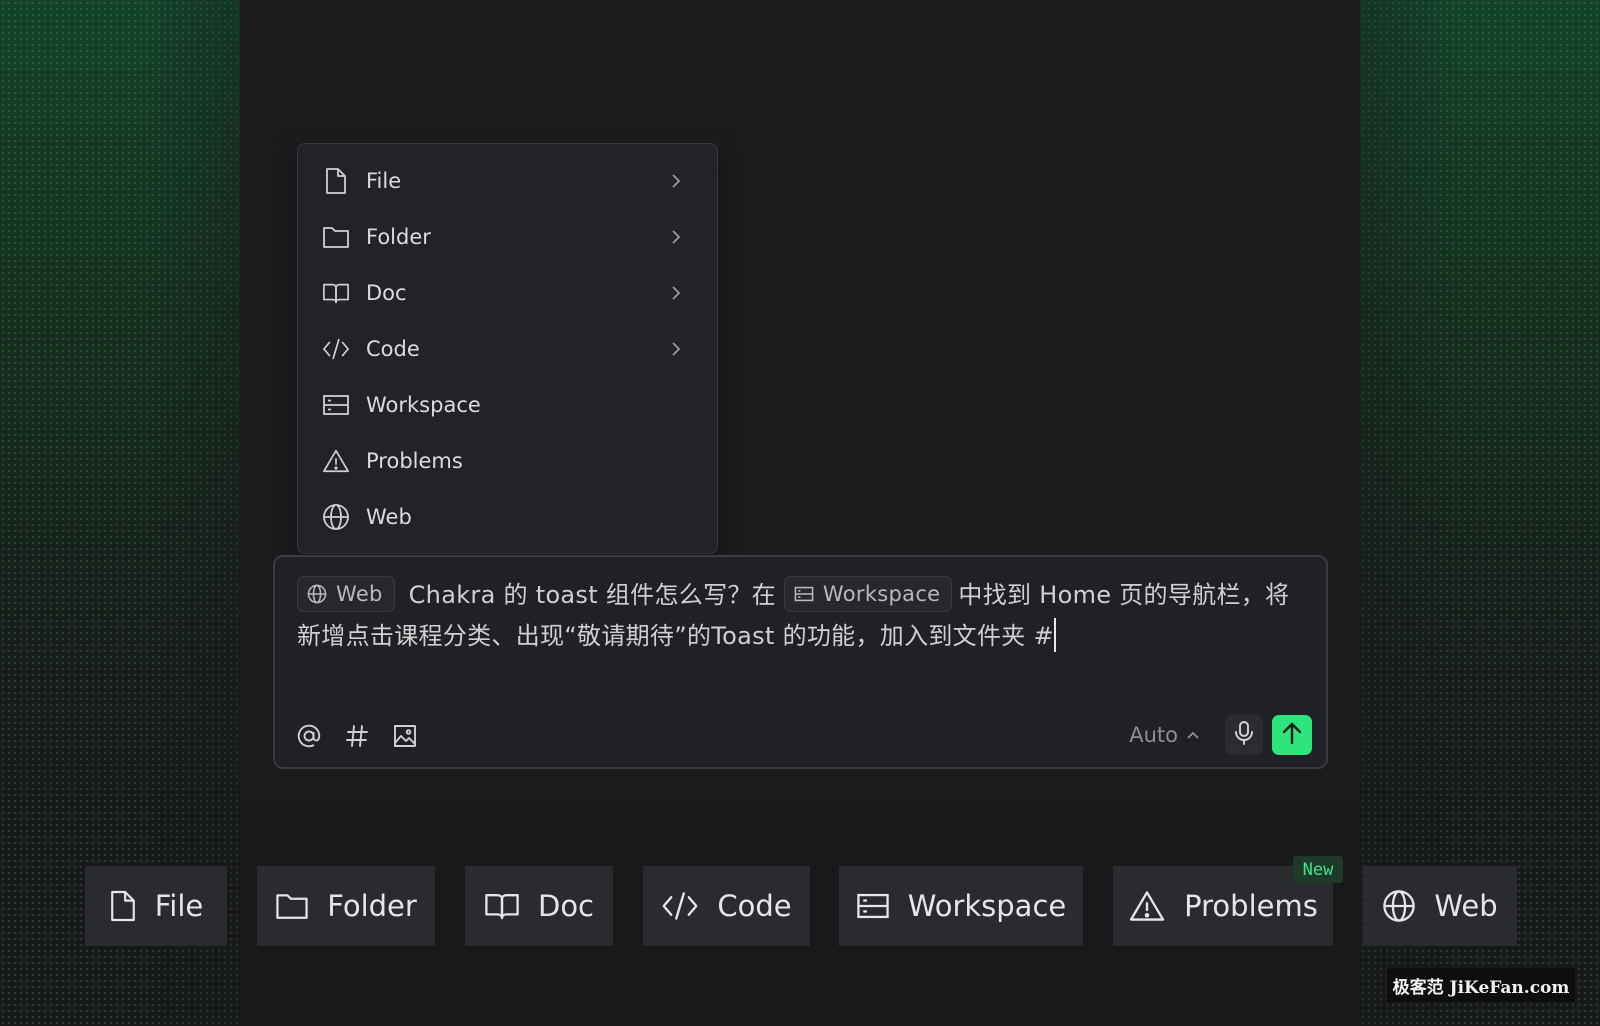  I want to click on input-actions: Auto, so click(1220, 735).